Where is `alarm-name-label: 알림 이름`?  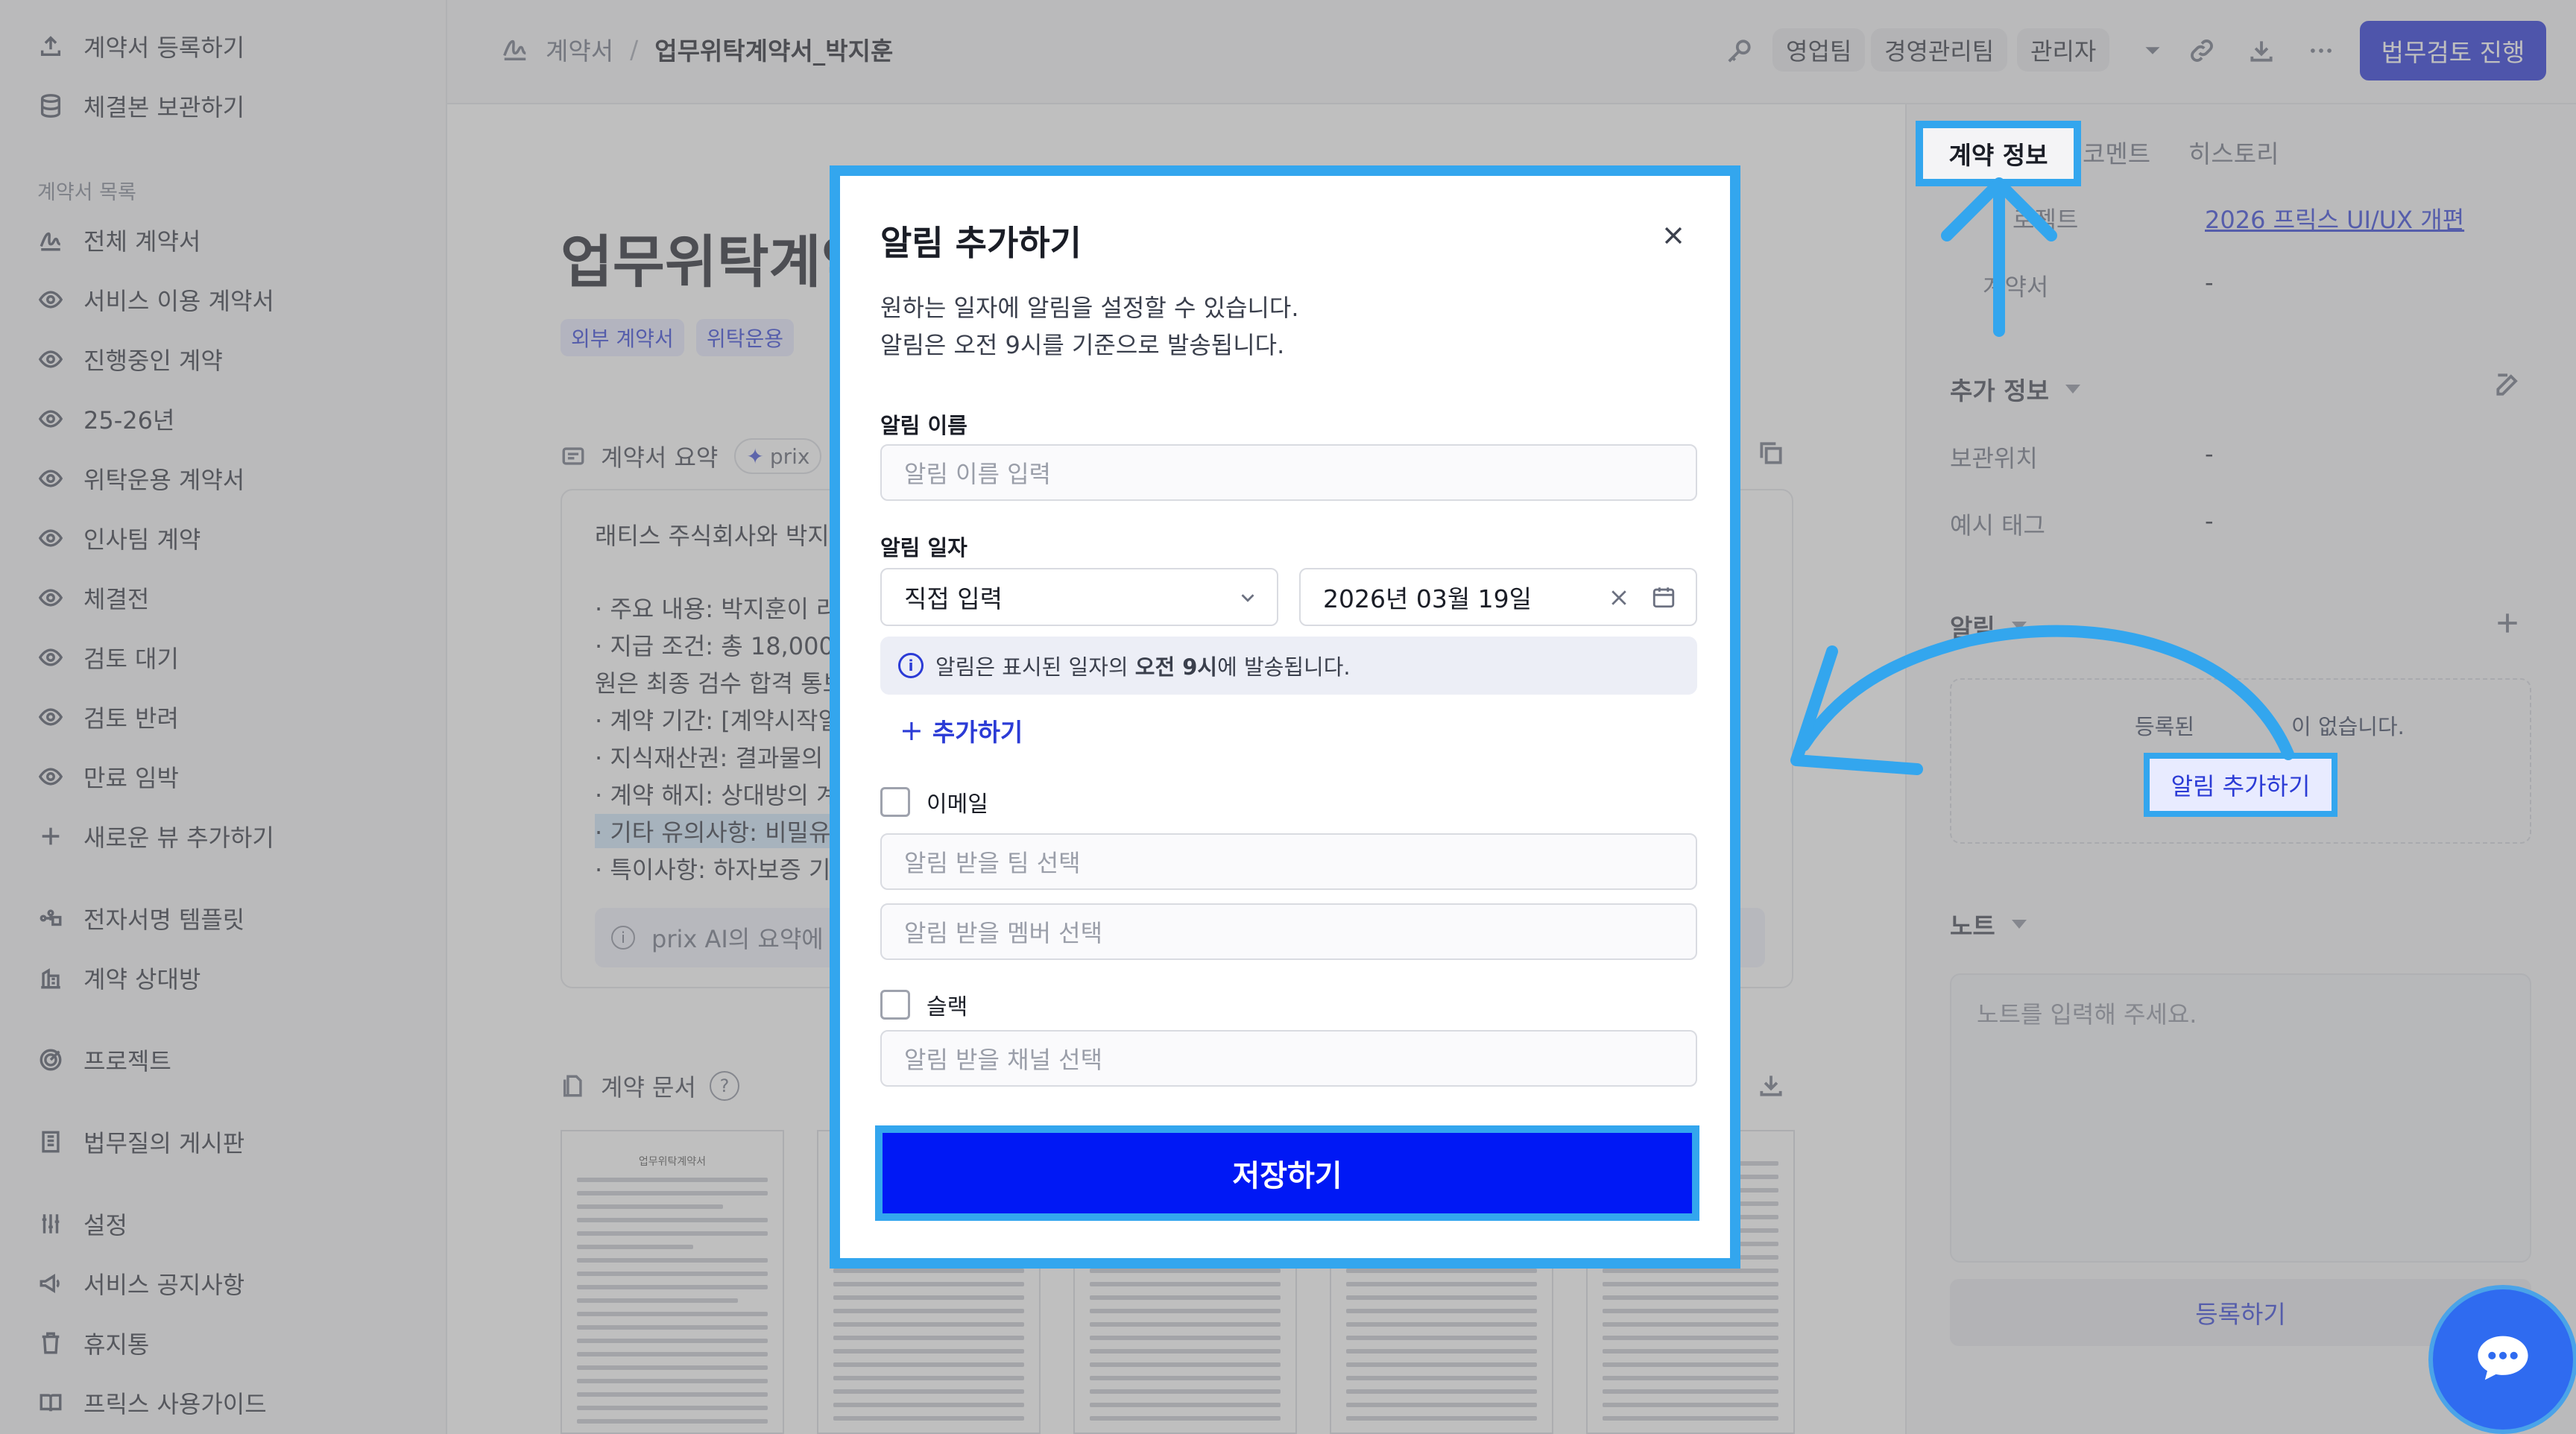 alarm-name-label: 알림 이름 is located at coordinates (924, 426).